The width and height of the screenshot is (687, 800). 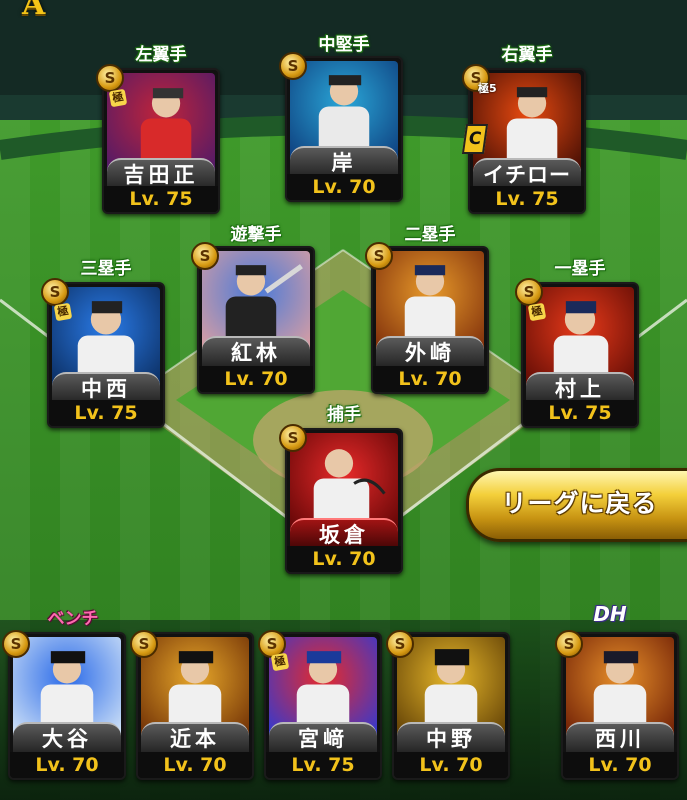 I want to click on rarity-level-label: 極5, so click(x=487, y=88).